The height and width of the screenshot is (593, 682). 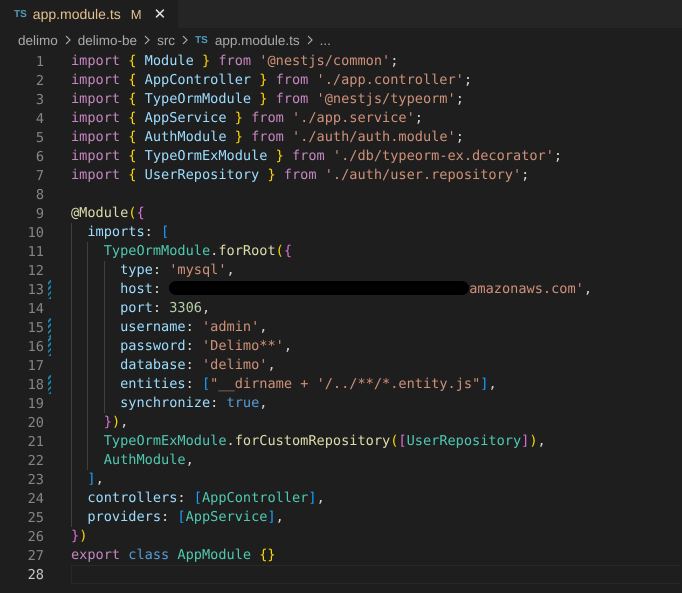 I want to click on line-number: 16, so click(x=35, y=346).